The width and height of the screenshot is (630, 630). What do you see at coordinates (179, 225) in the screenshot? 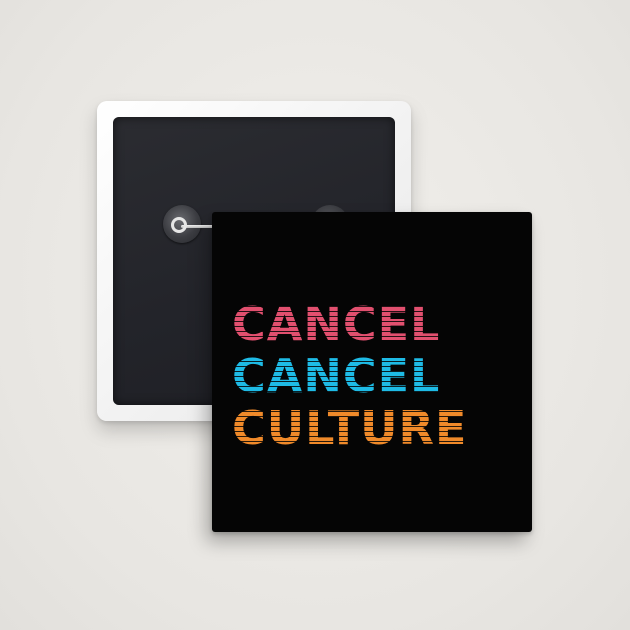
I see `safety-pin-loop` at bounding box center [179, 225].